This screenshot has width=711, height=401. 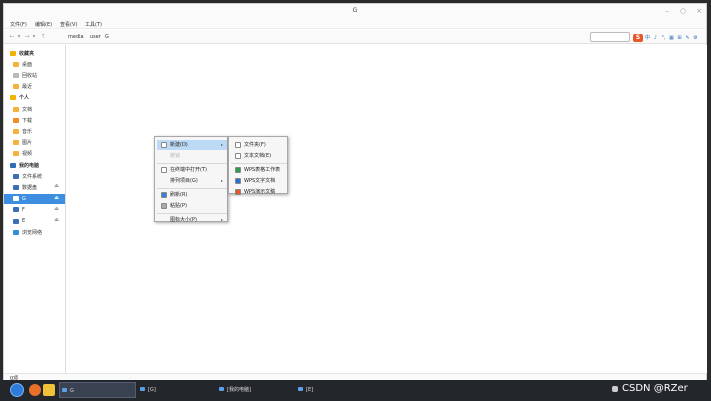 What do you see at coordinates (179, 145) in the screenshot?
I see `context-menu-label: 新建(D)` at bounding box center [179, 145].